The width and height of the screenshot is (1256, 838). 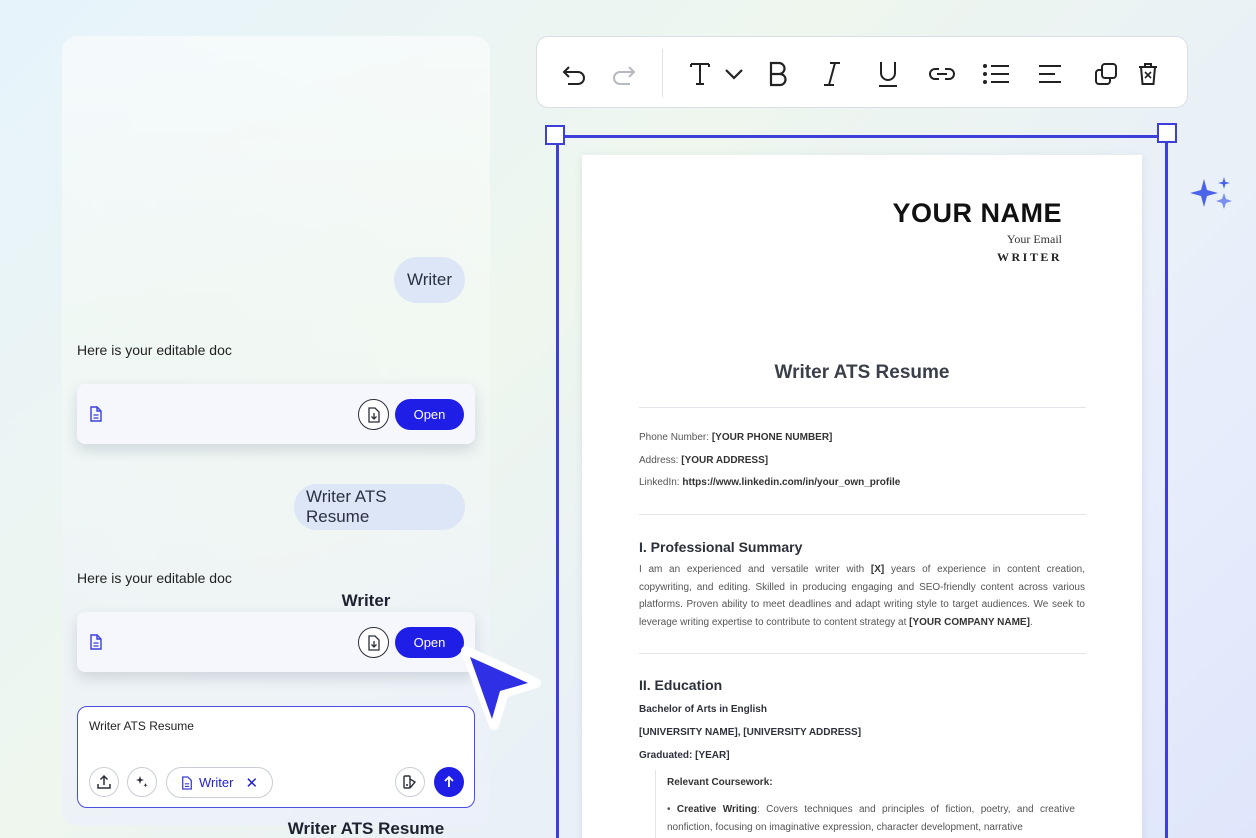 What do you see at coordinates (736, 437) in the screenshot?
I see `contact-phone: Phone Number: [YOUR PHONE NUMBER]` at bounding box center [736, 437].